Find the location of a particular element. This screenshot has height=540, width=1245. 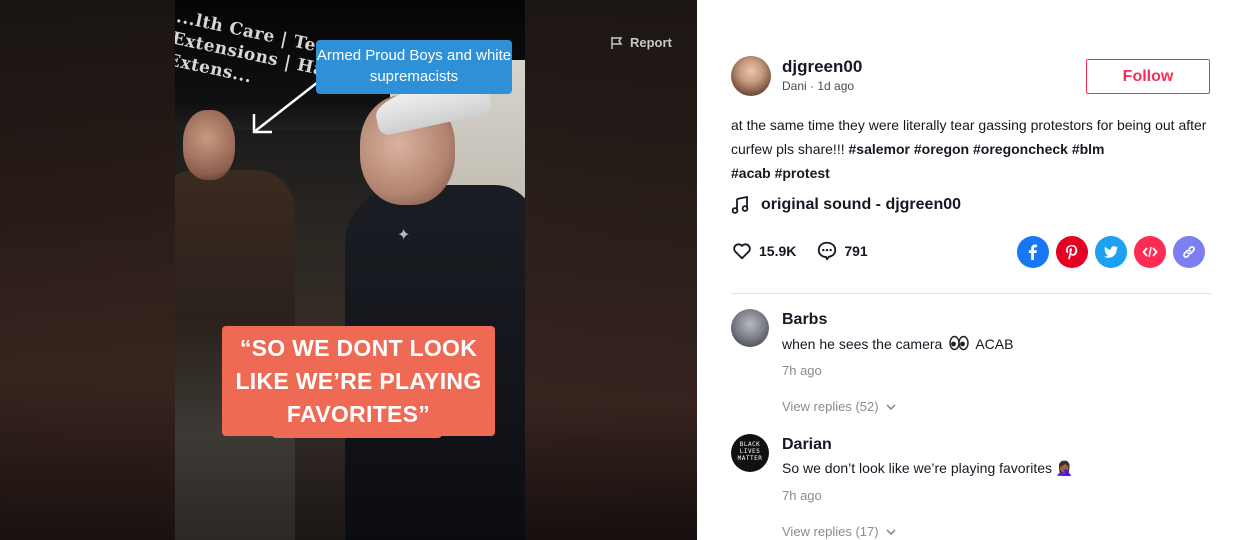

video-caption-top: Armed Proud Boys and white supremacists is located at coordinates (414, 67).